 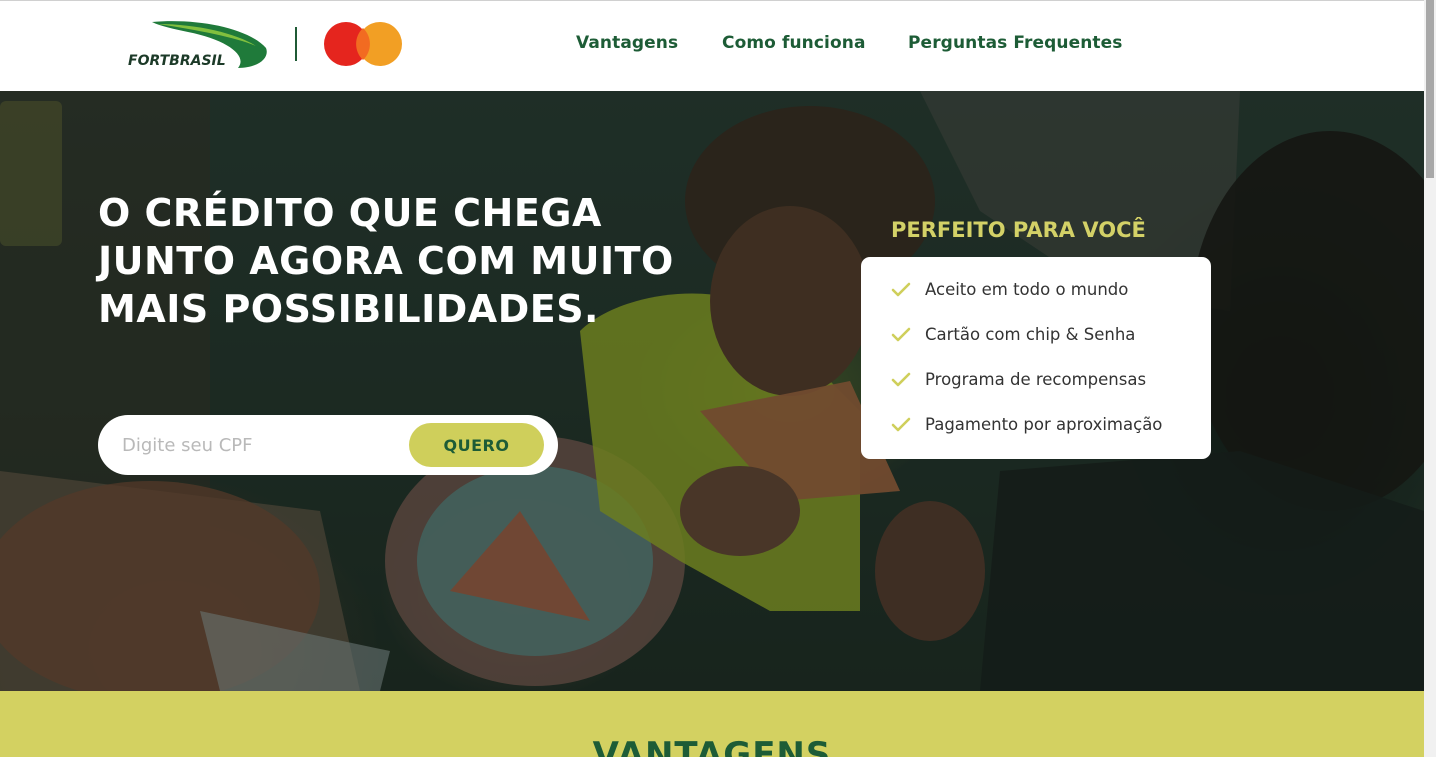 What do you see at coordinates (1030, 334) in the screenshot?
I see `benefit-label: Cartão com chip & Senha` at bounding box center [1030, 334].